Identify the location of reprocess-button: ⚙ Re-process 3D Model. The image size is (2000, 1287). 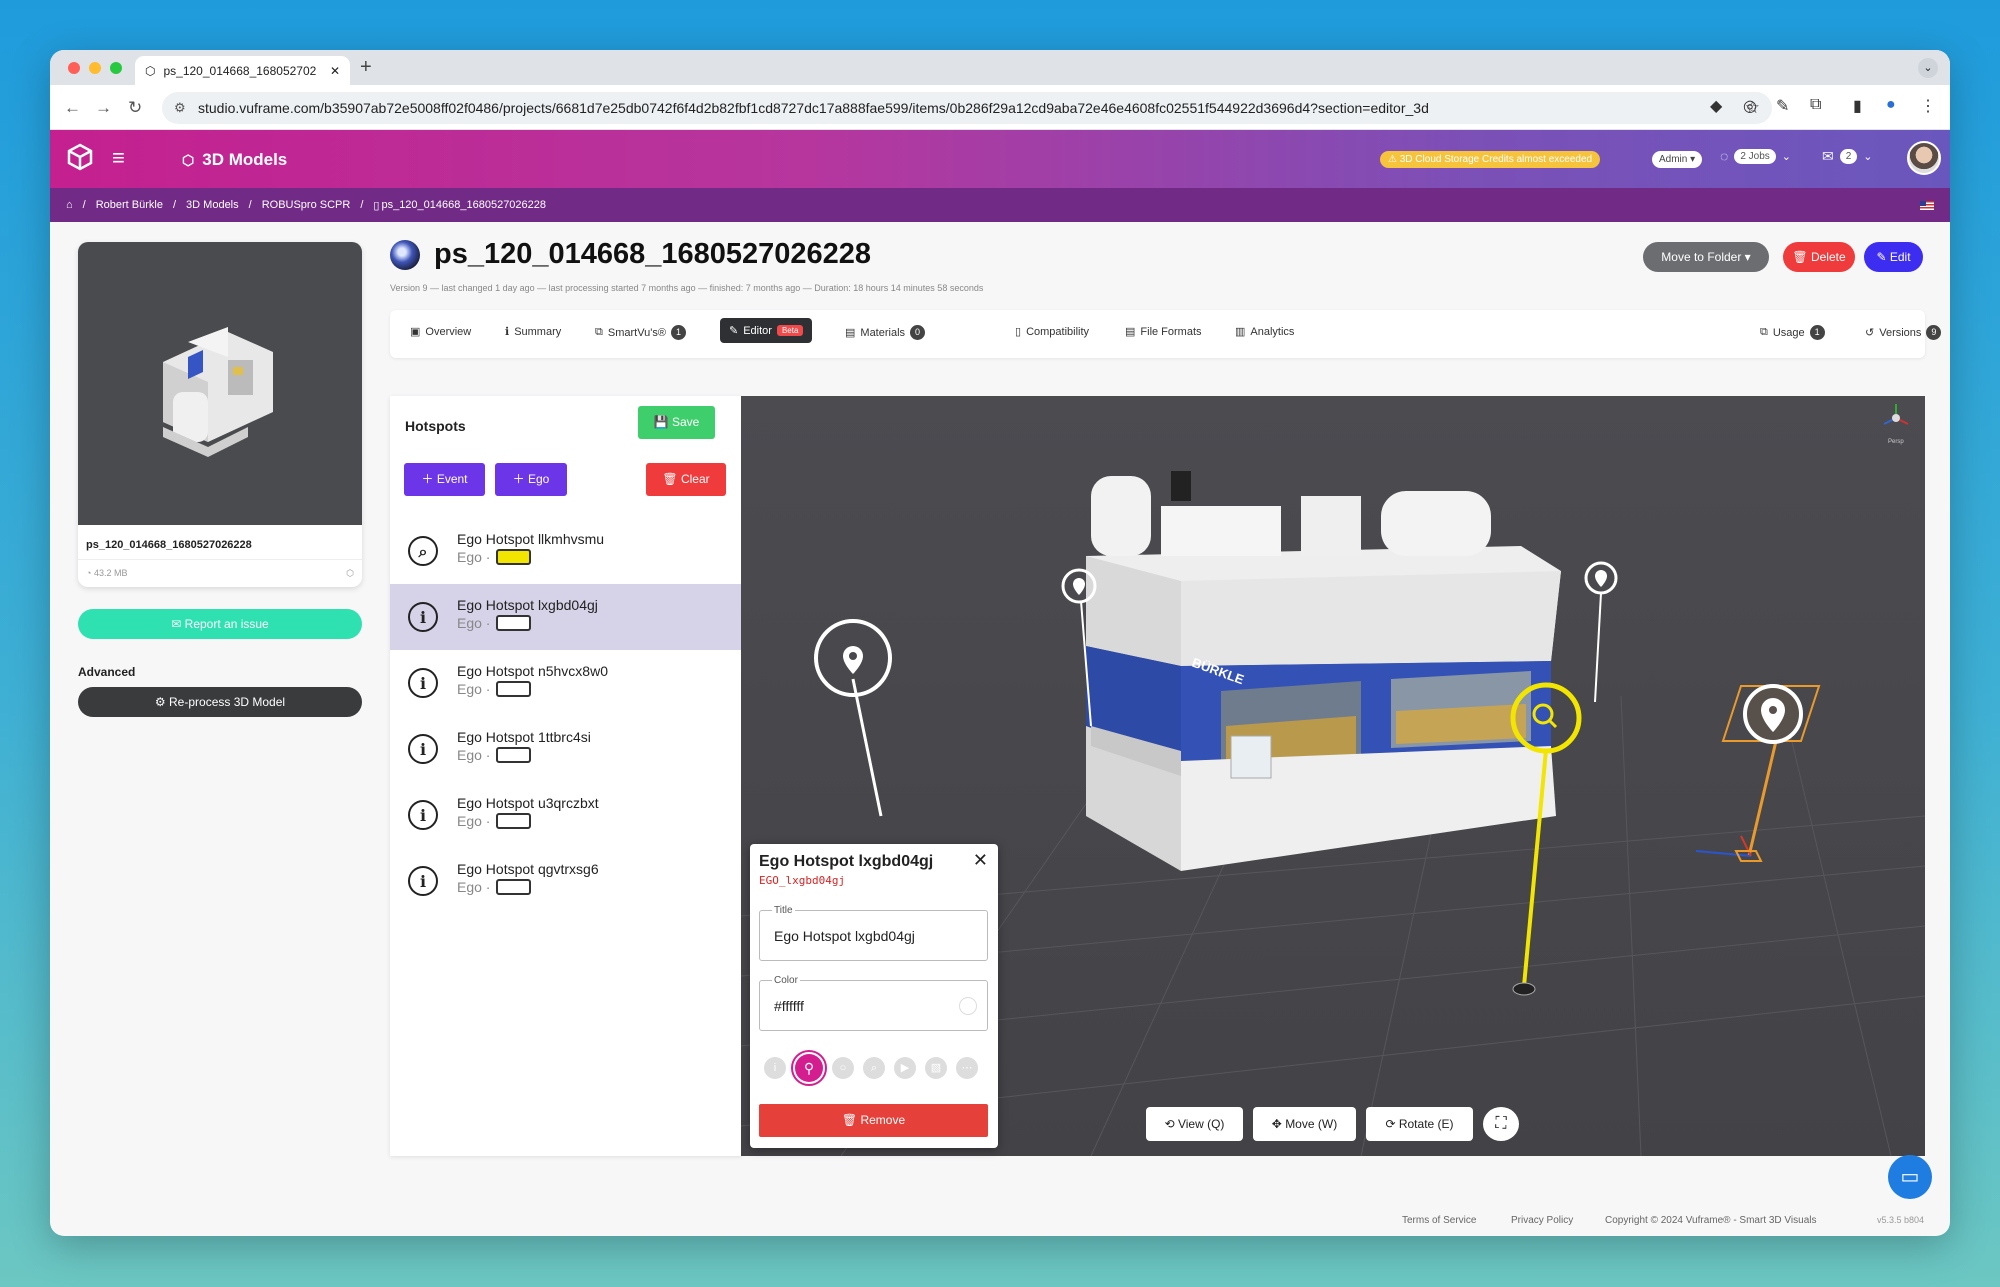
(220, 702).